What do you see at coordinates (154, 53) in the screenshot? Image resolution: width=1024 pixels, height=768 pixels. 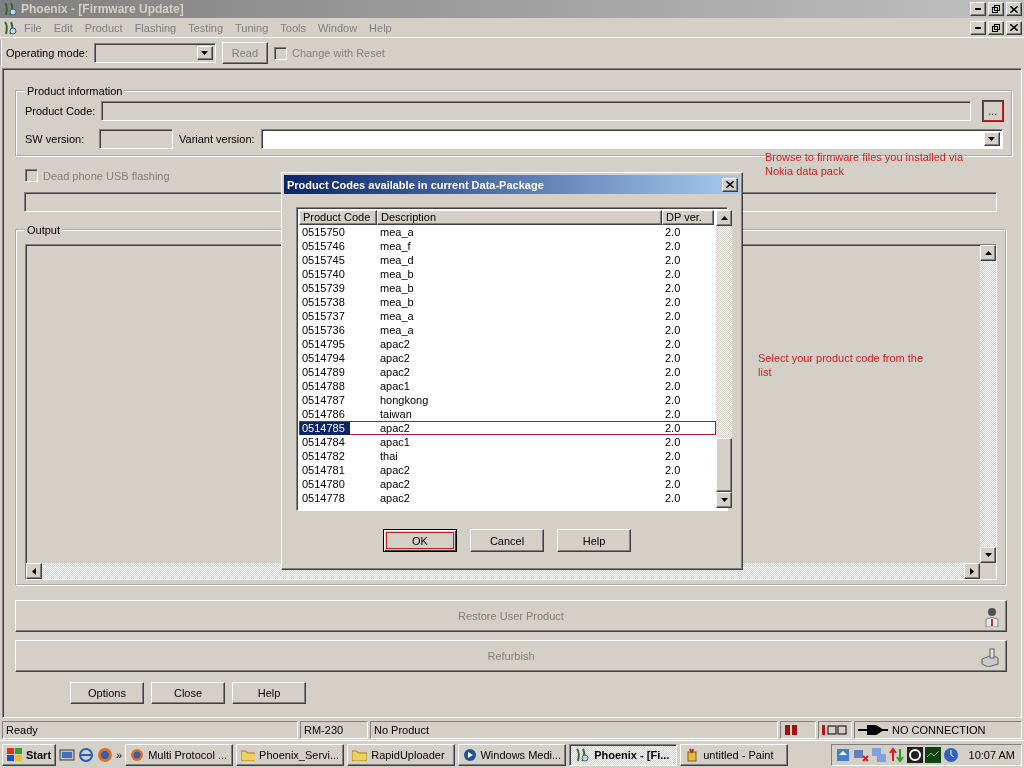 I see `operating-mode-dropdown` at bounding box center [154, 53].